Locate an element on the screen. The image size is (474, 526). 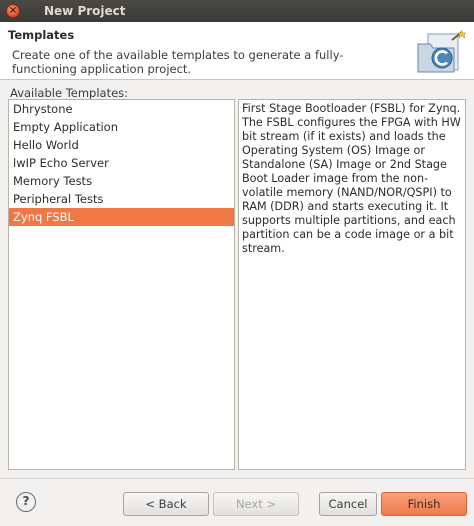
list-item-dhrystone: Dhrystone is located at coordinates (121, 109).